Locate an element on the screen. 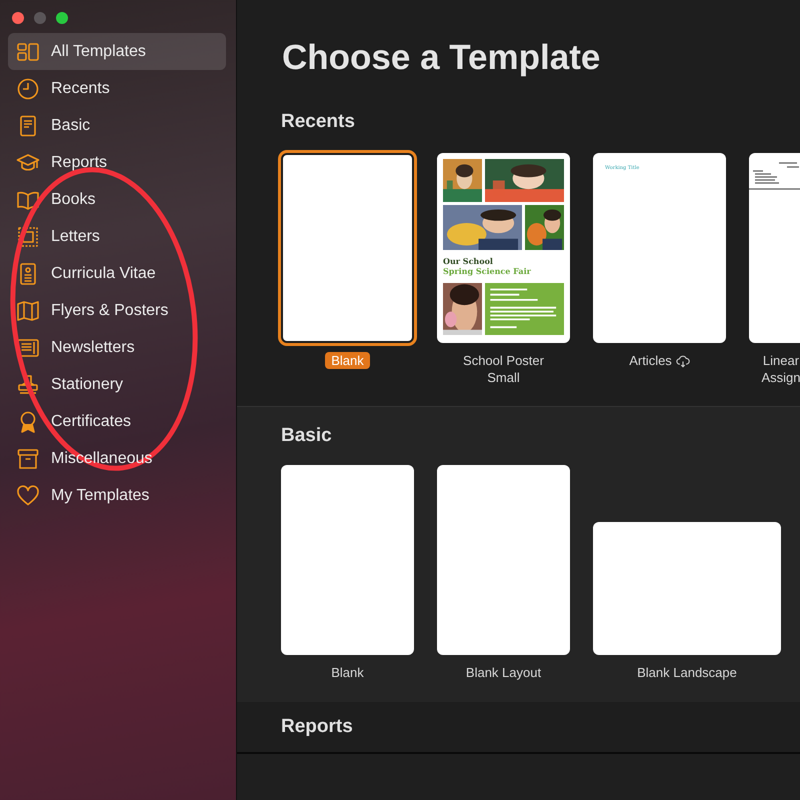  map-icon is located at coordinates (28, 310).